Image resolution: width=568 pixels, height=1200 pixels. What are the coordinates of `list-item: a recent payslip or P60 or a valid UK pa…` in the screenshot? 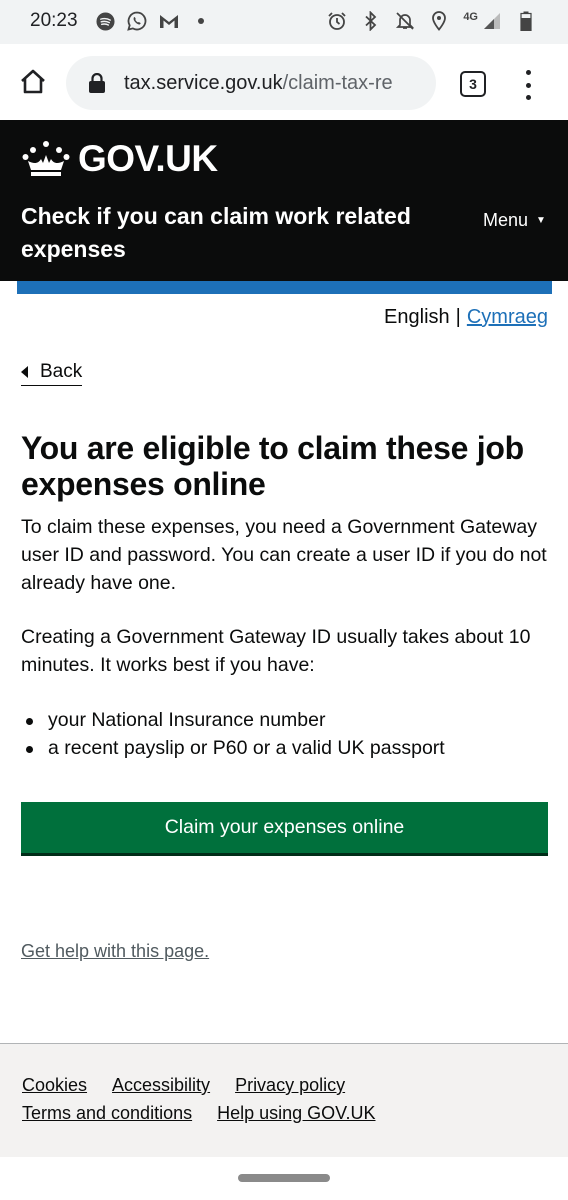 It's located at (287, 748).